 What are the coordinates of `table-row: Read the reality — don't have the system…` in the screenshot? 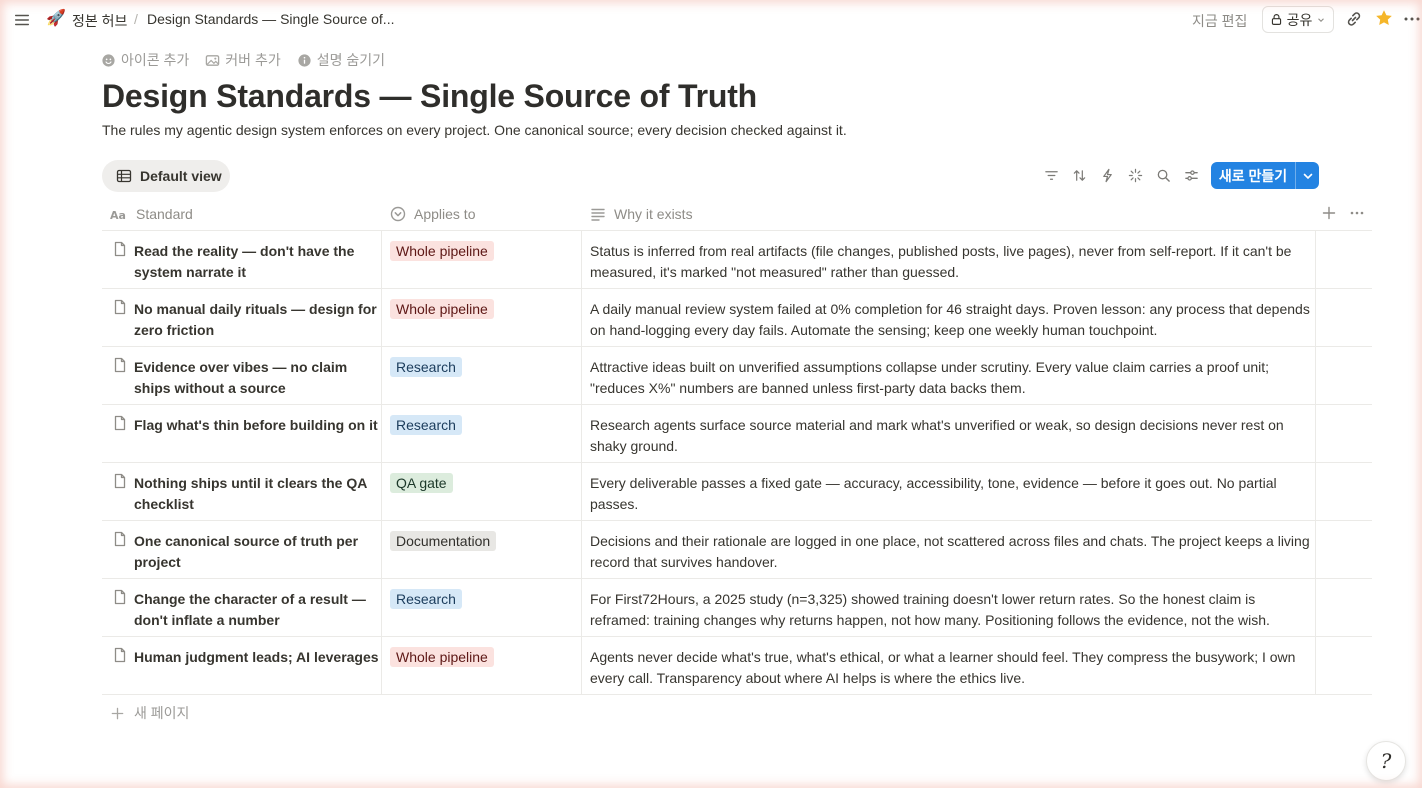 It's located at (737, 260).